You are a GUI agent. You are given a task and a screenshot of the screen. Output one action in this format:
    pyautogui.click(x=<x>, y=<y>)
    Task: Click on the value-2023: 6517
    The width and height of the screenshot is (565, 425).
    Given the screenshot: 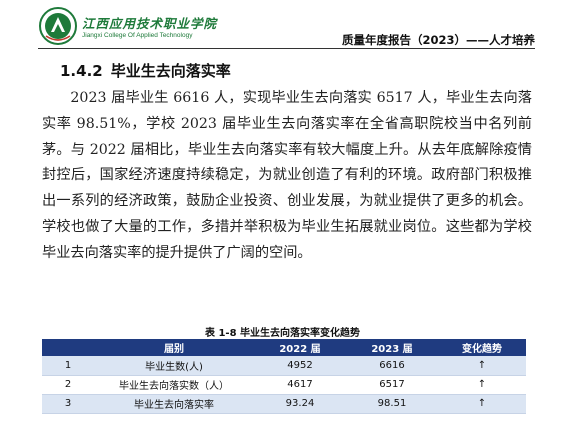 What is the action you would take?
    pyautogui.click(x=392, y=385)
    